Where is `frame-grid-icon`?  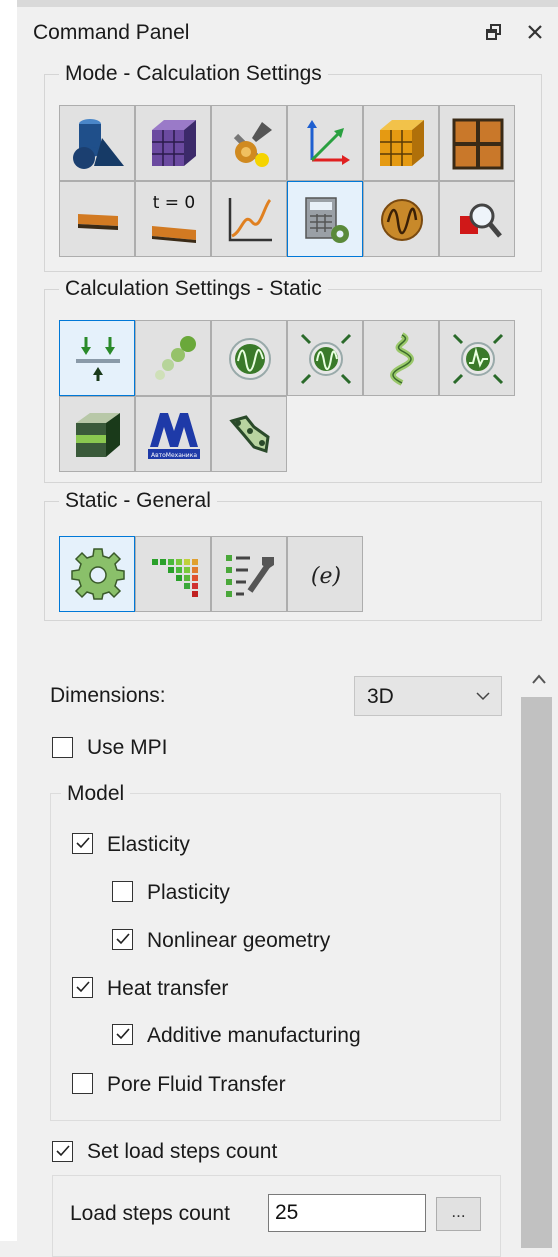
frame-grid-icon is located at coordinates (478, 144).